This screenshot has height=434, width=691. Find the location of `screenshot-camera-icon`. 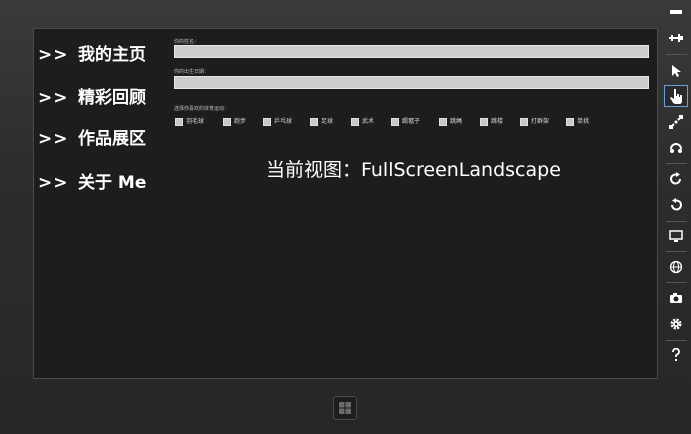

screenshot-camera-icon is located at coordinates (676, 298).